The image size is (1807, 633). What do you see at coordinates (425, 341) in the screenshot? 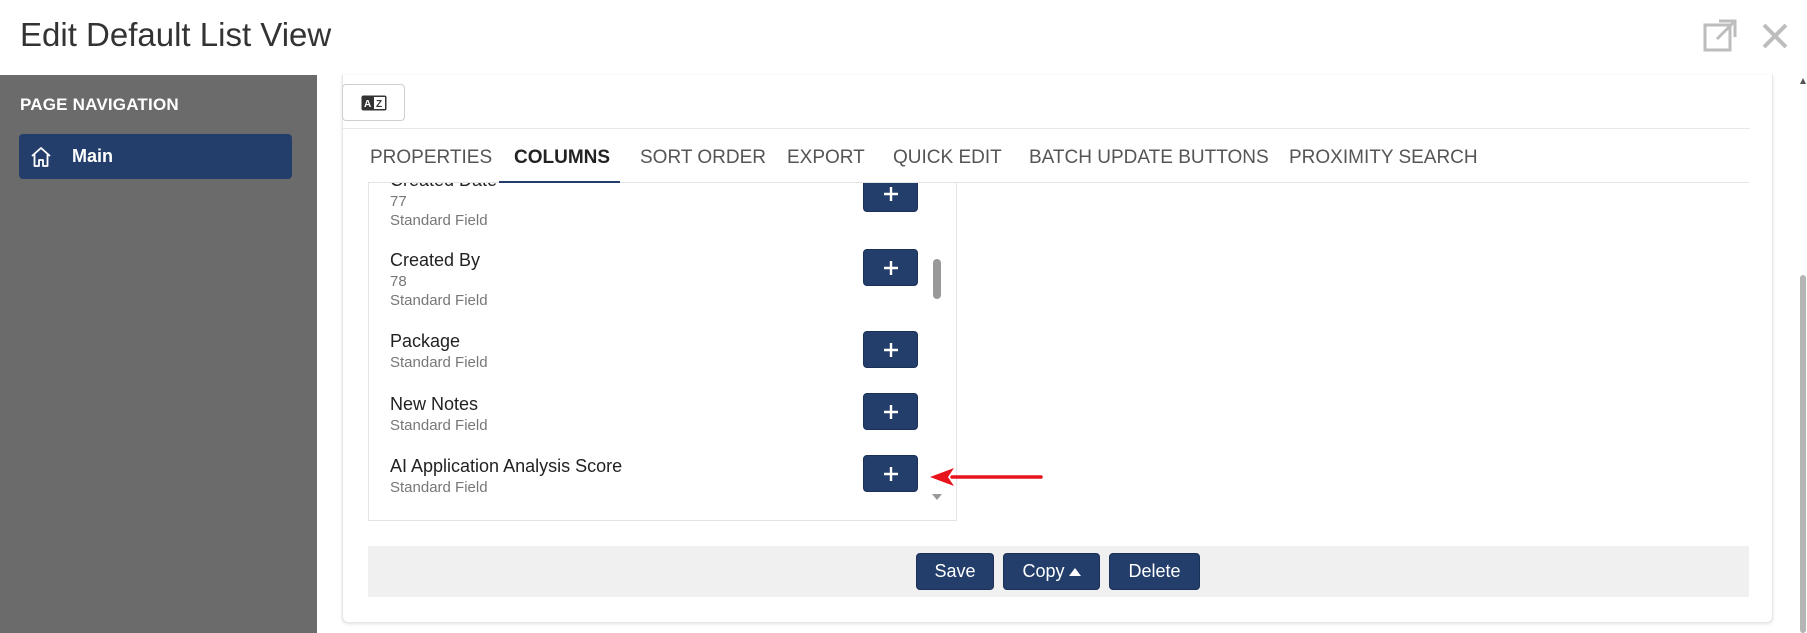
I see `field-name: Package` at bounding box center [425, 341].